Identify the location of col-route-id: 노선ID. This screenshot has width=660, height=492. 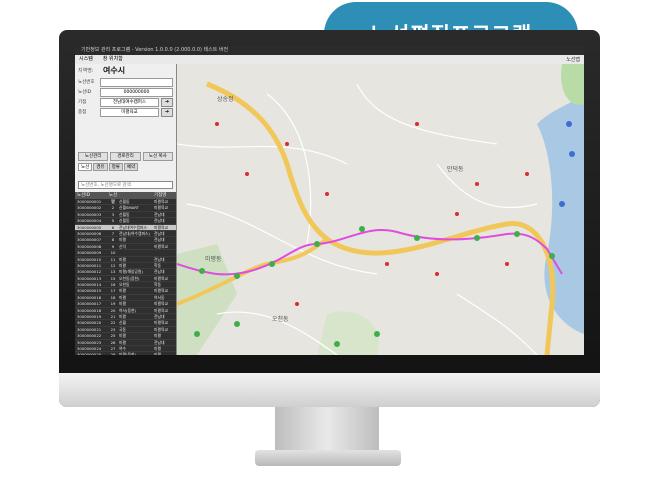
(91, 195).